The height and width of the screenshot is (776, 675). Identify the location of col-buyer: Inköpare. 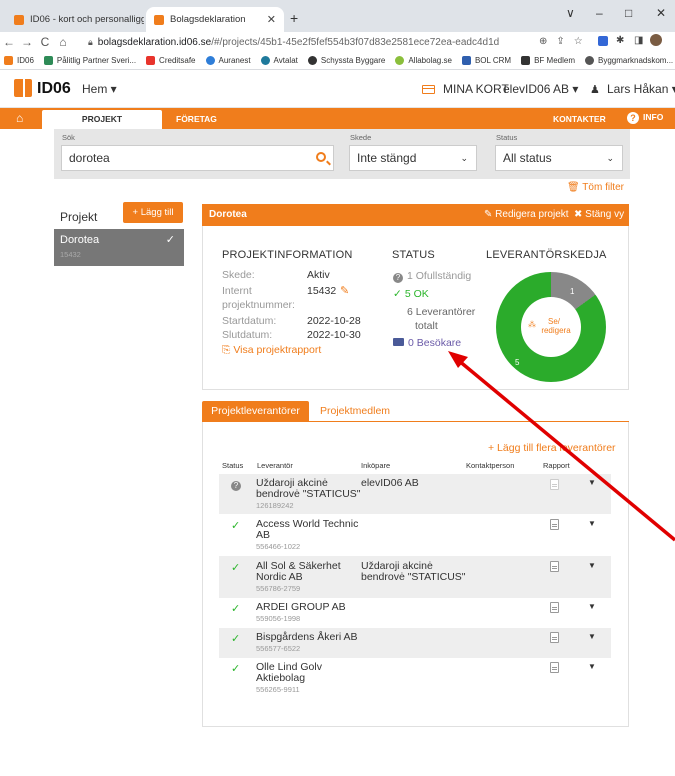
(376, 465).